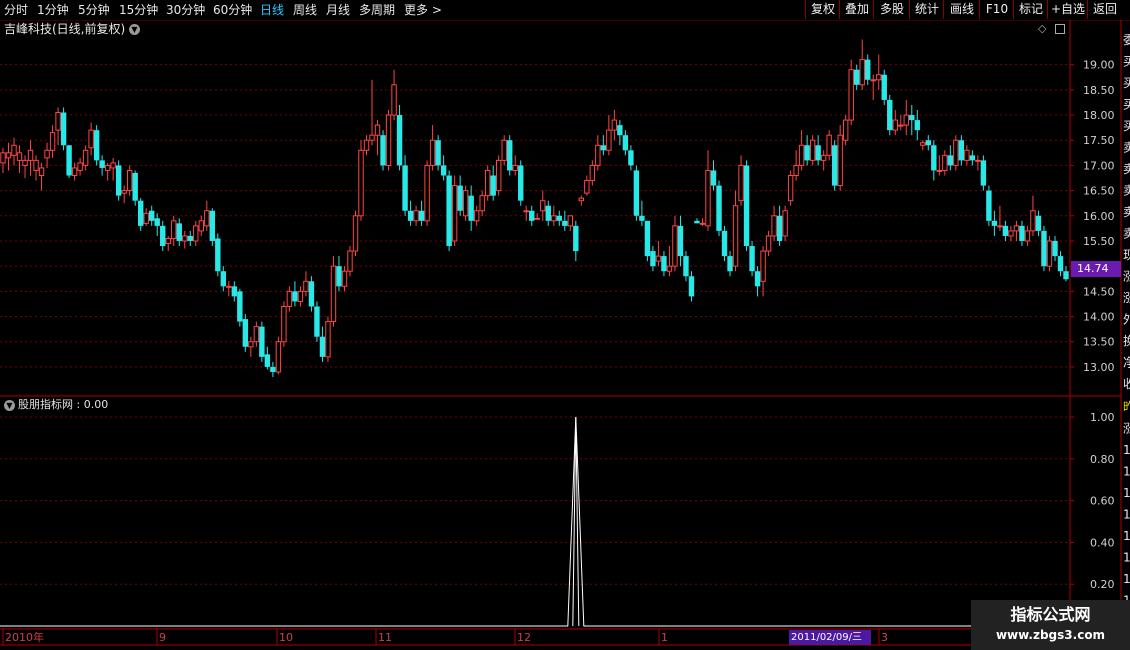 The width and height of the screenshot is (1130, 650). I want to click on price-tick-label: 18.00, so click(1099, 115).